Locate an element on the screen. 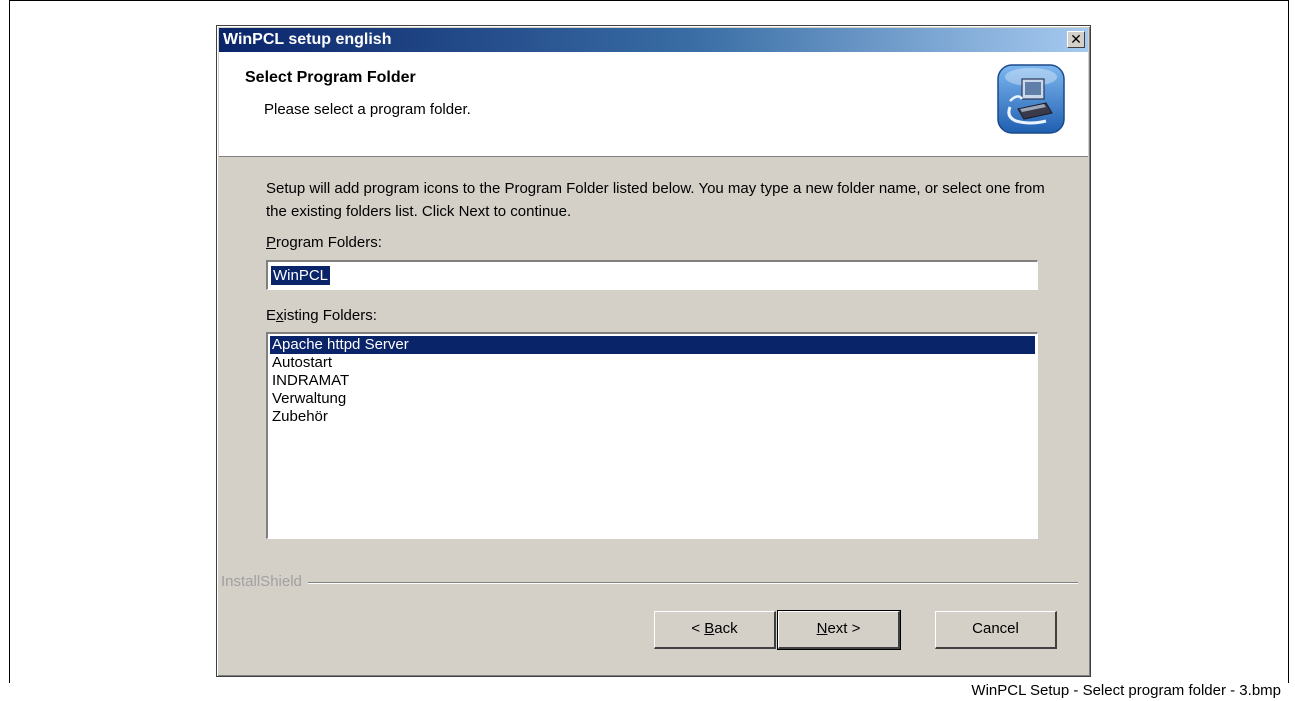  computer-setup-icon is located at coordinates (1031, 99).